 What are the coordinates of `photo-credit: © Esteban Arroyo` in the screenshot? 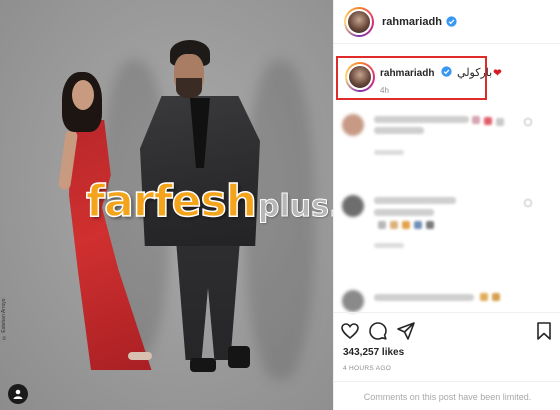 It's located at (4, 319).